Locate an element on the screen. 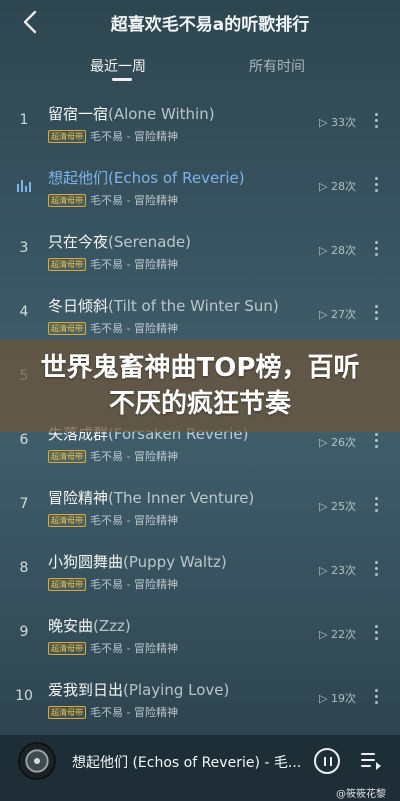 The height and width of the screenshot is (801, 400). play-count: ▷ 23次 is located at coordinates (337, 570).